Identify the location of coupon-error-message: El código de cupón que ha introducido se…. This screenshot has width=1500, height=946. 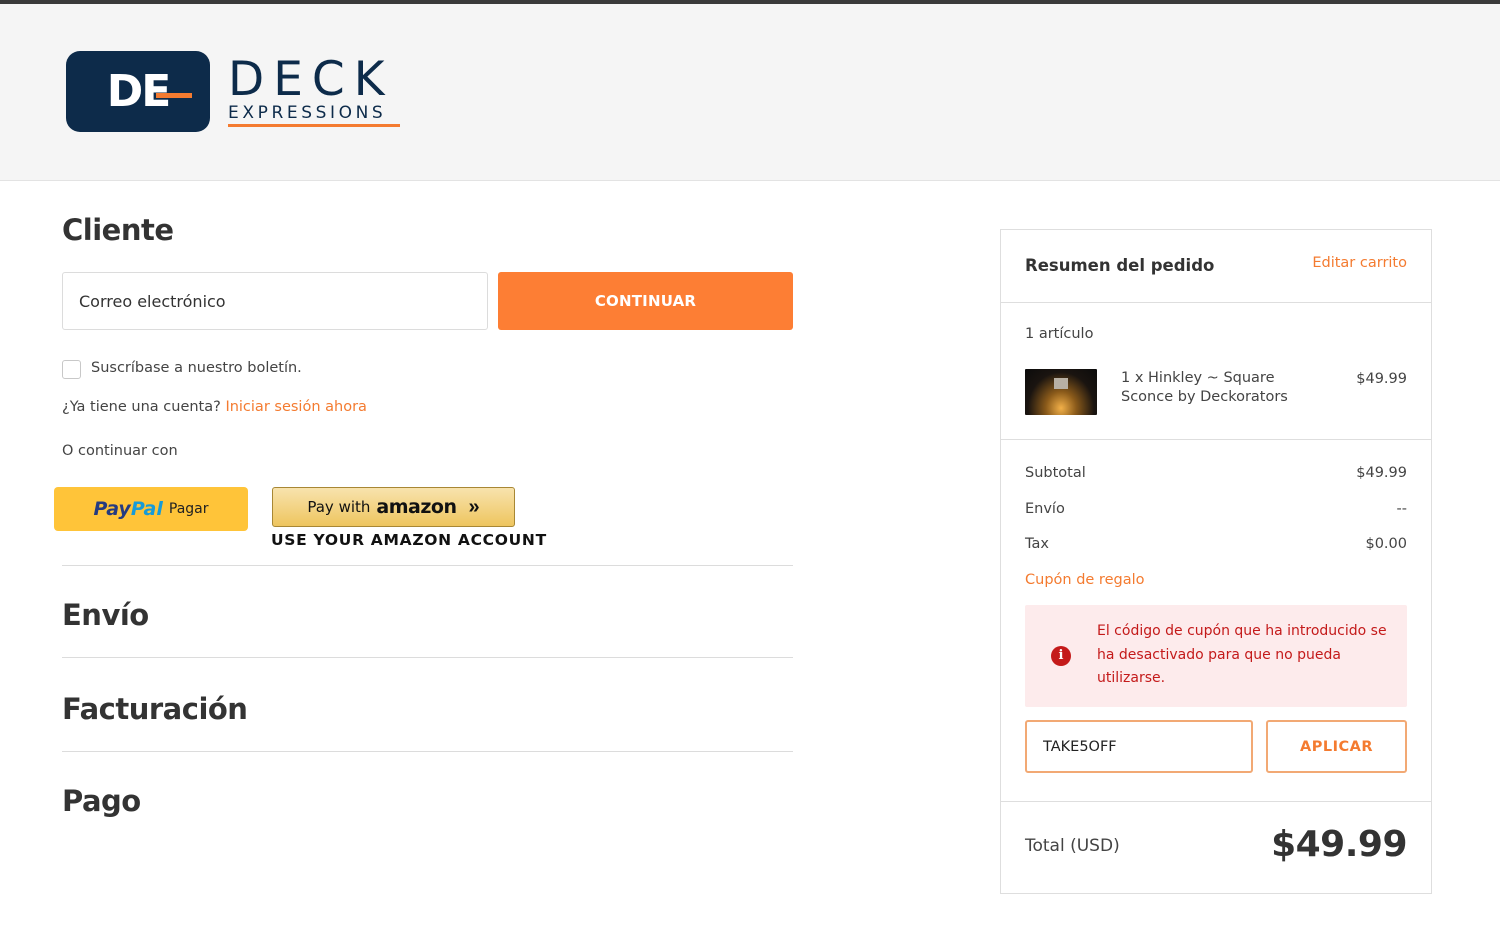
(1242, 654).